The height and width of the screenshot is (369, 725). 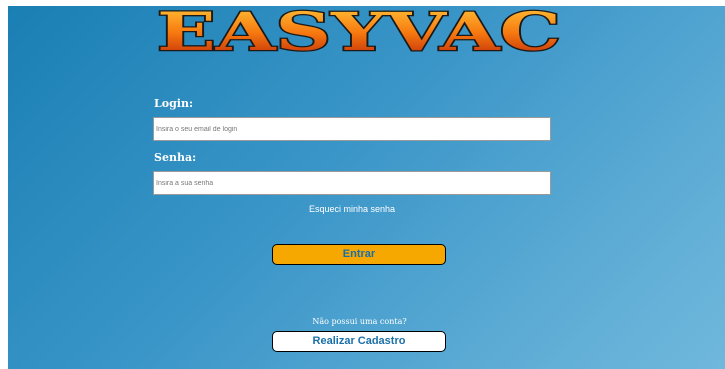 I want to click on easyvac-logo: EASYVAC, so click(x=359, y=34).